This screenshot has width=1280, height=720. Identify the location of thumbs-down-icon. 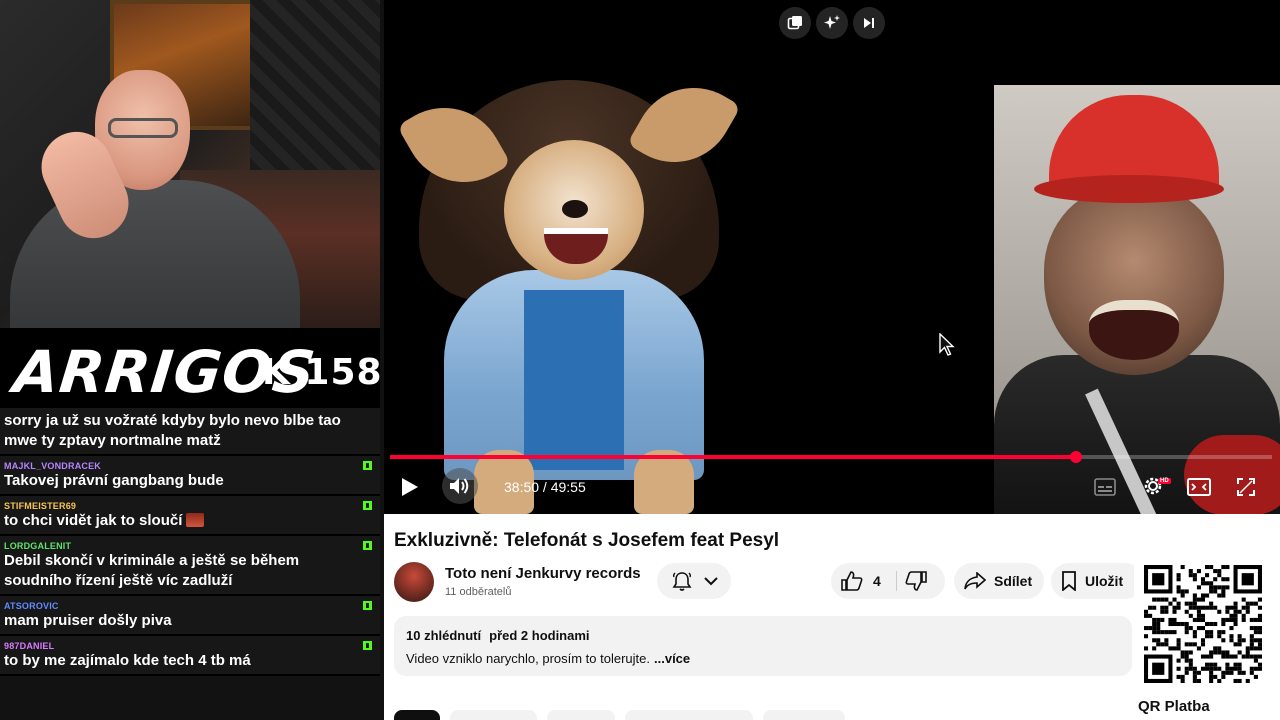
(916, 581).